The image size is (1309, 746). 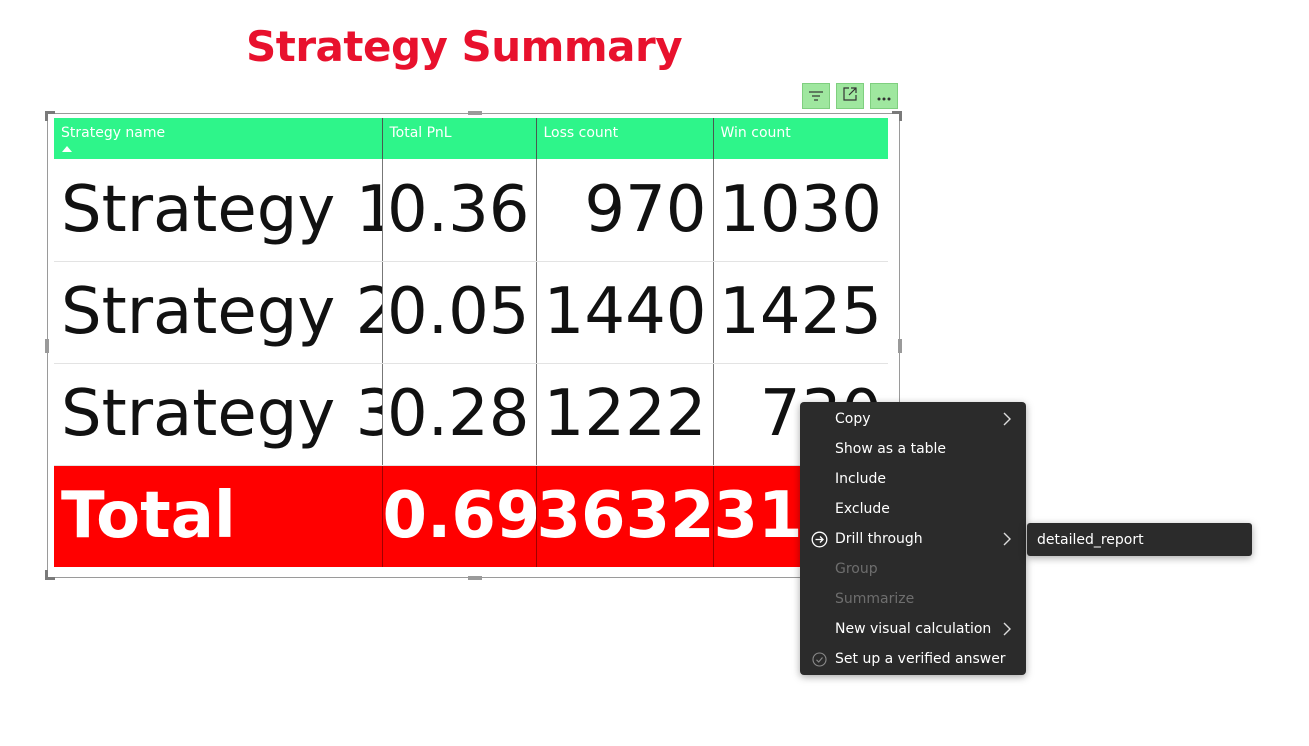 I want to click on total-loss-count-value: 3632, so click(x=625, y=516).